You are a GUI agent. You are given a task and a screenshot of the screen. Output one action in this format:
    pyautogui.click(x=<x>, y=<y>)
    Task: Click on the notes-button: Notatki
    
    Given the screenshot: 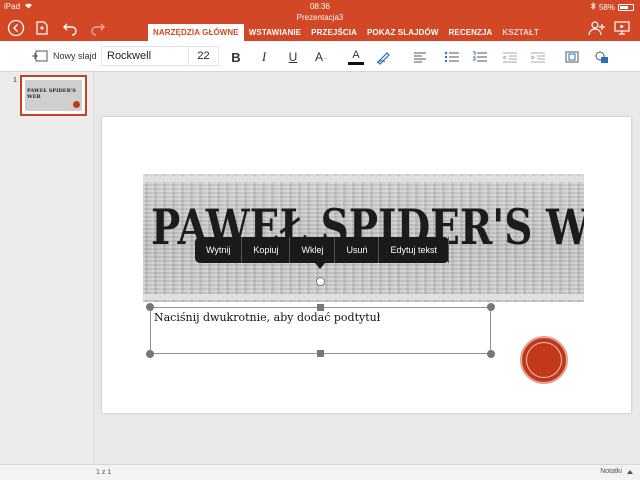 What is the action you would take?
    pyautogui.click(x=617, y=471)
    